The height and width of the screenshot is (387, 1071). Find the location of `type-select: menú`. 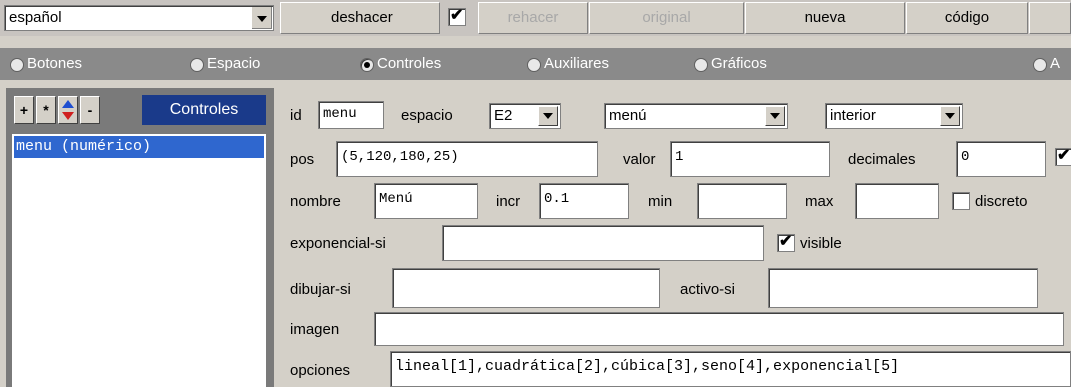

type-select: menú is located at coordinates (696, 116).